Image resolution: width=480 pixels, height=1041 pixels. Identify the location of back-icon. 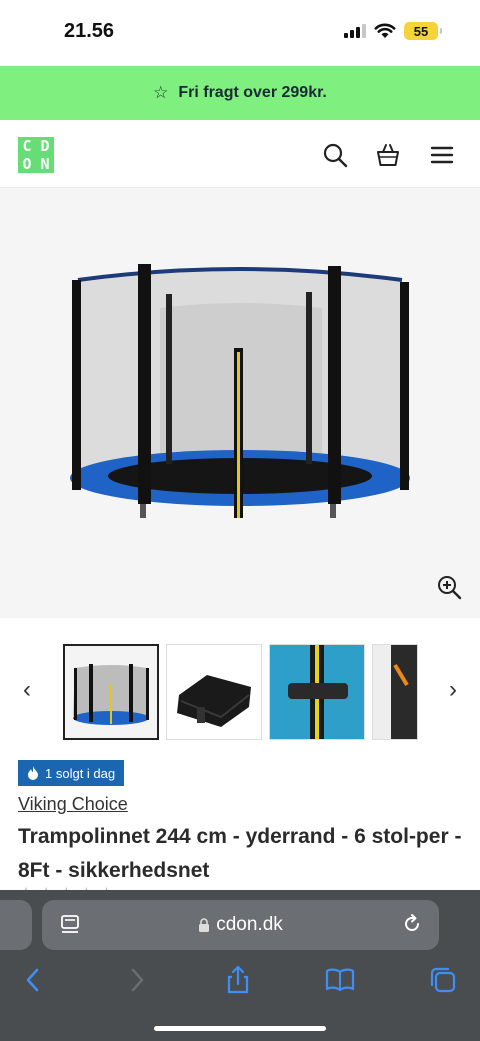
(34, 980).